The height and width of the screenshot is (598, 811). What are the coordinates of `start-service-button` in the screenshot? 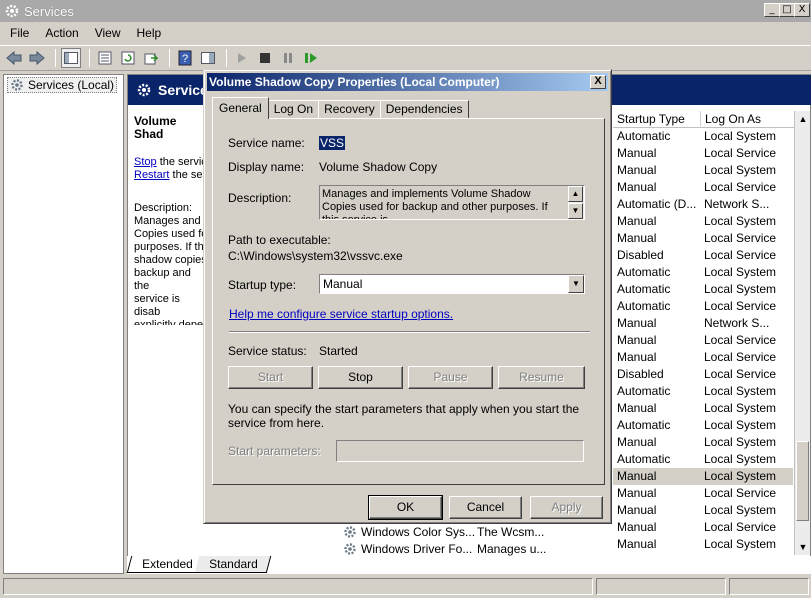 It's located at (242, 58).